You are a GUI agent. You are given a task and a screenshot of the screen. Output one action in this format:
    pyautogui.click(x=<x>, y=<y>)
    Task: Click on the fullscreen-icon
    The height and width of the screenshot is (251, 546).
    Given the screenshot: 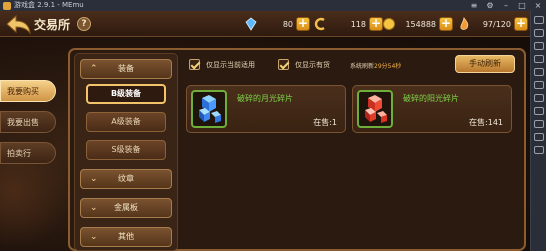 What is the action you would take?
    pyautogui.click(x=538, y=20)
    